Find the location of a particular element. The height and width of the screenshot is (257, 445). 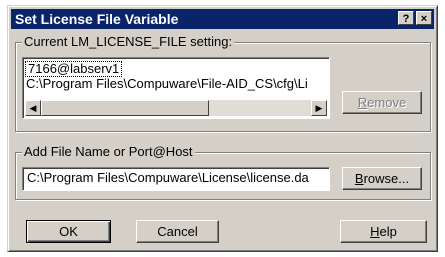

cancel-button: Cancel is located at coordinates (177, 231).